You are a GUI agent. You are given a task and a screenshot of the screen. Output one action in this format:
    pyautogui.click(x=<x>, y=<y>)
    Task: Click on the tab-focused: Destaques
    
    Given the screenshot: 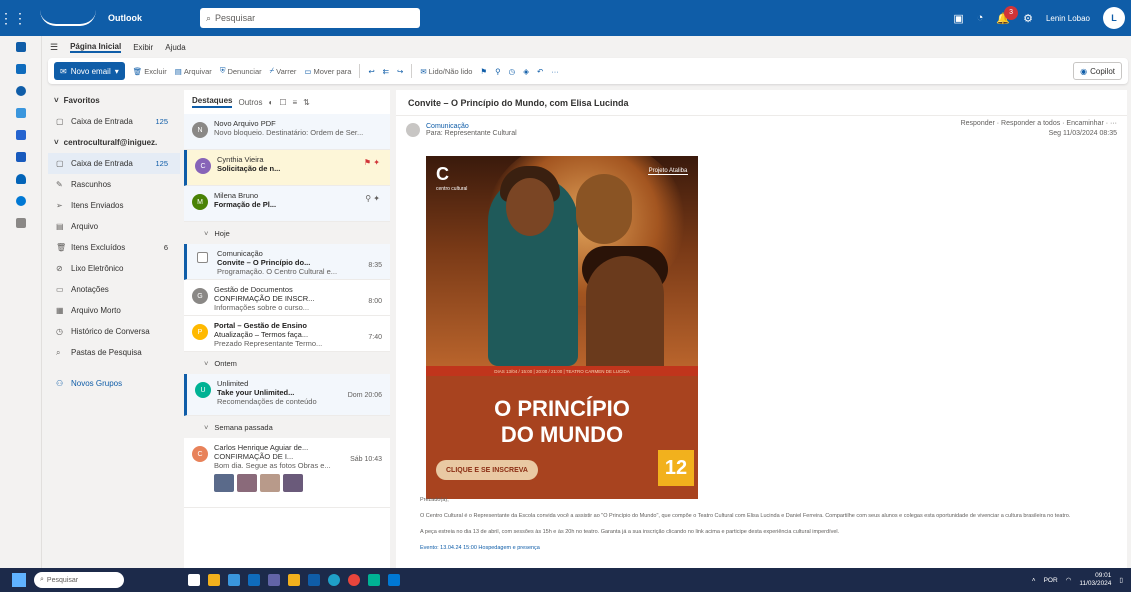 What is the action you would take?
    pyautogui.click(x=212, y=102)
    